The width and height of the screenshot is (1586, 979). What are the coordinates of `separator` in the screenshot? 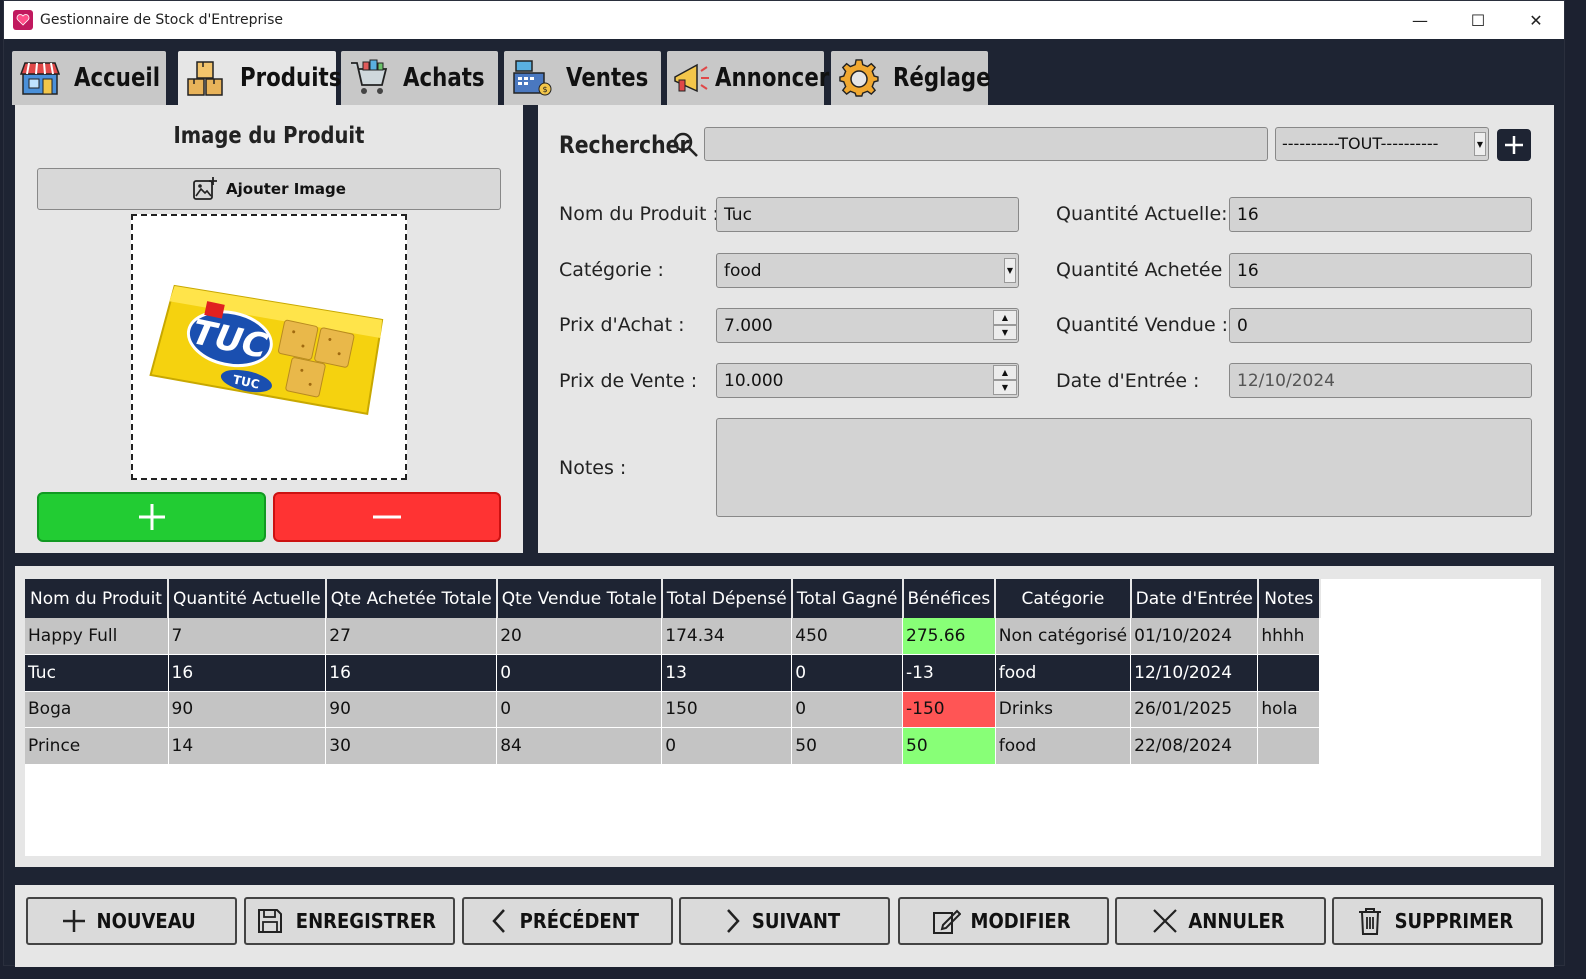 It's located at (784, 560).